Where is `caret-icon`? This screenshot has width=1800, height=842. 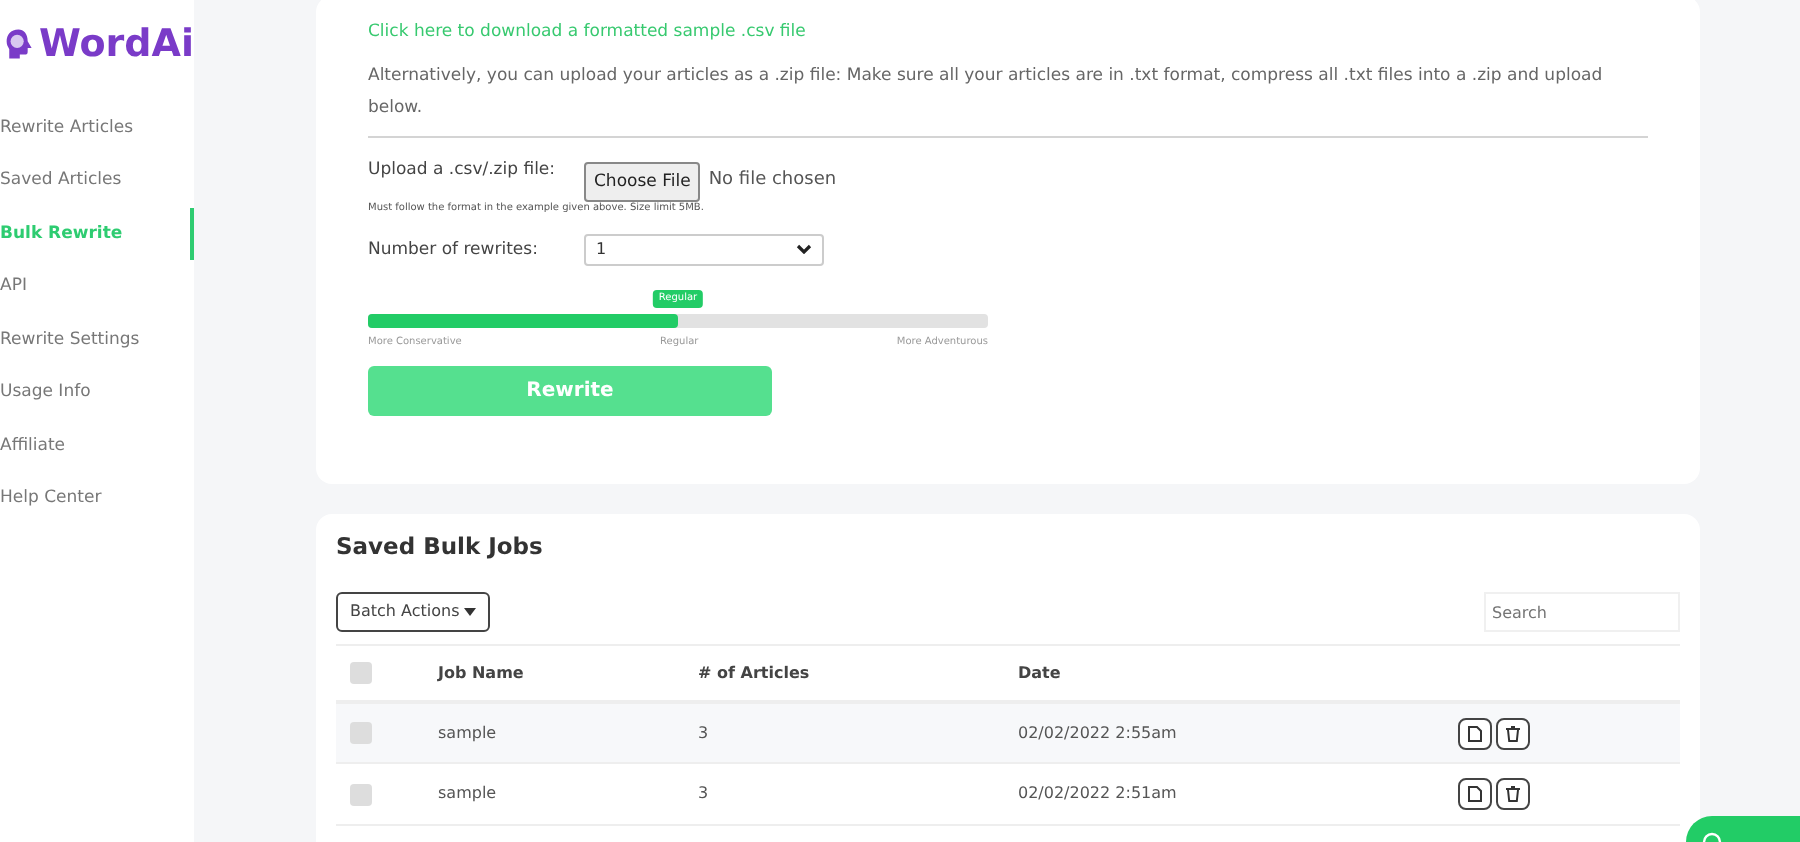 caret-icon is located at coordinates (470, 612).